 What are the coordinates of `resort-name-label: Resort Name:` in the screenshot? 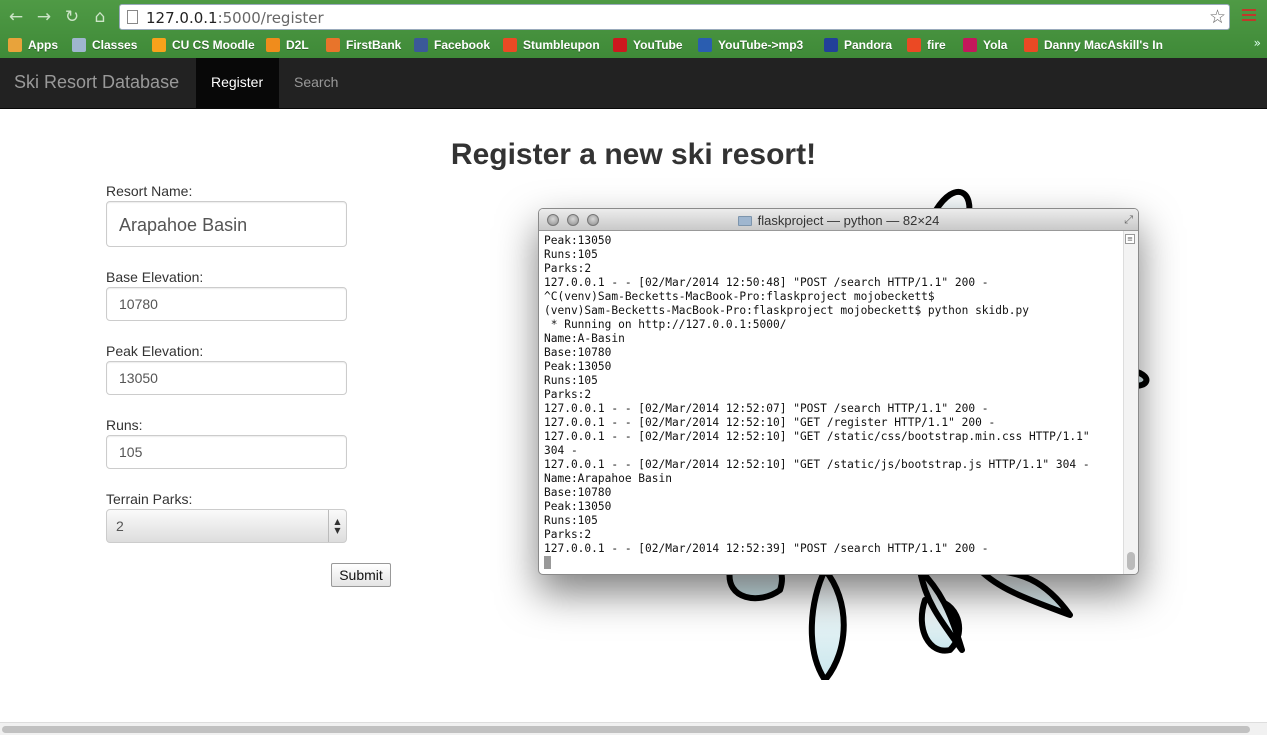 It's located at (149, 191).